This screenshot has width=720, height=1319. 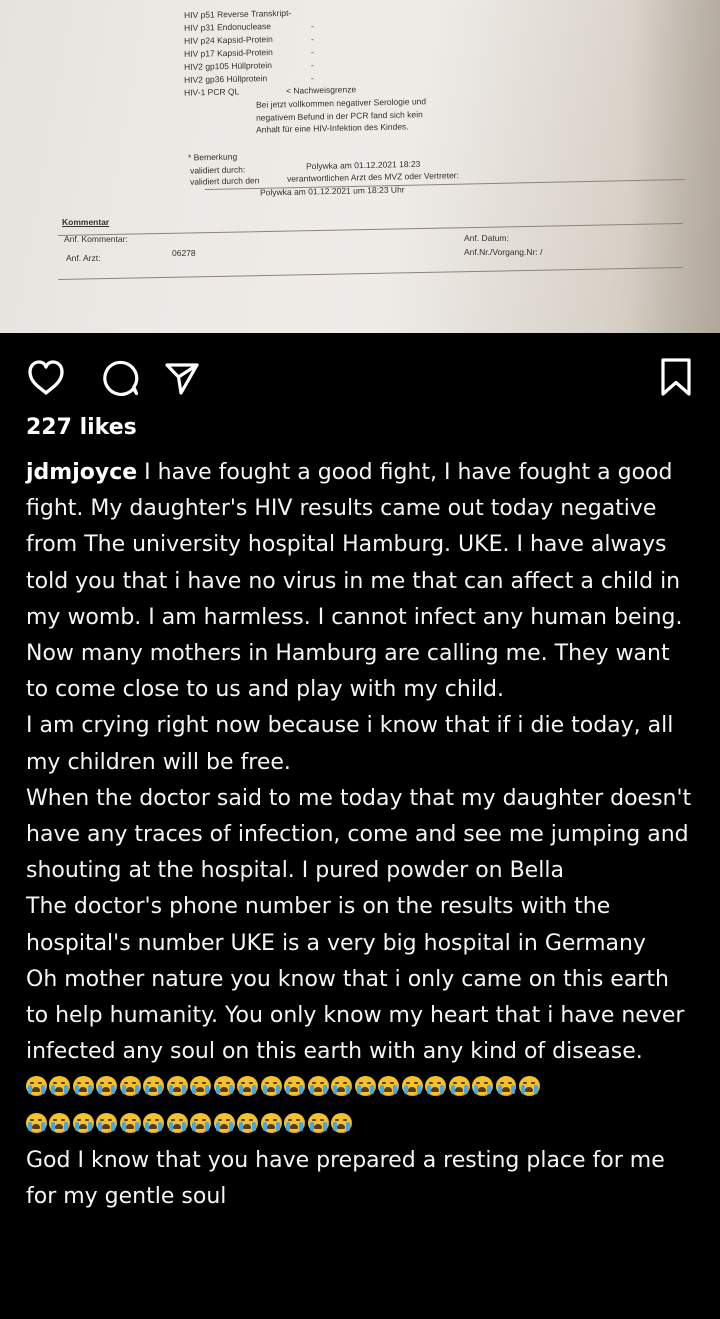 What do you see at coordinates (675, 166) in the screenshot?
I see `paper-shadow` at bounding box center [675, 166].